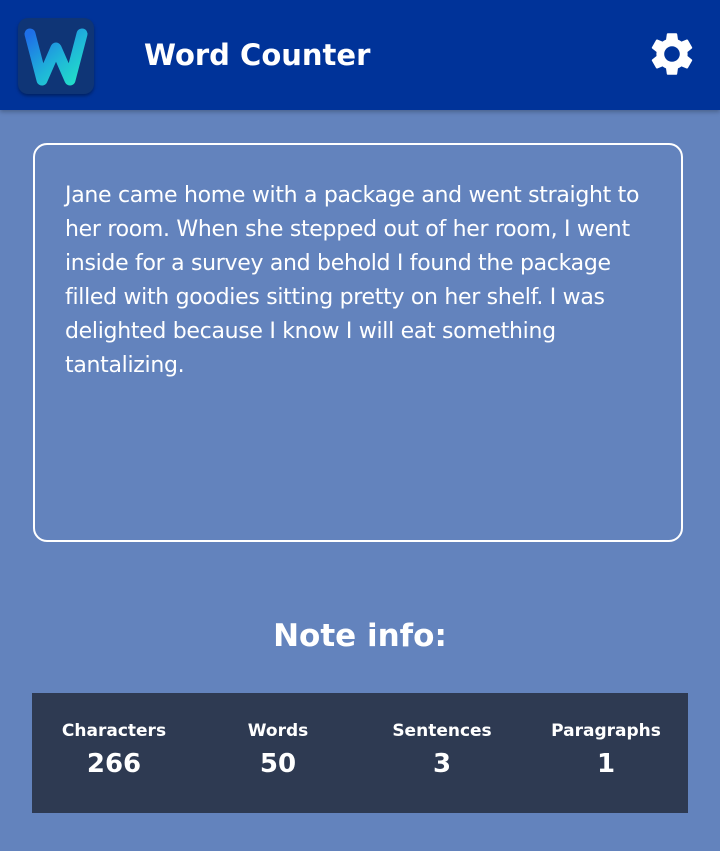  I want to click on stat-value: 1, so click(606, 764).